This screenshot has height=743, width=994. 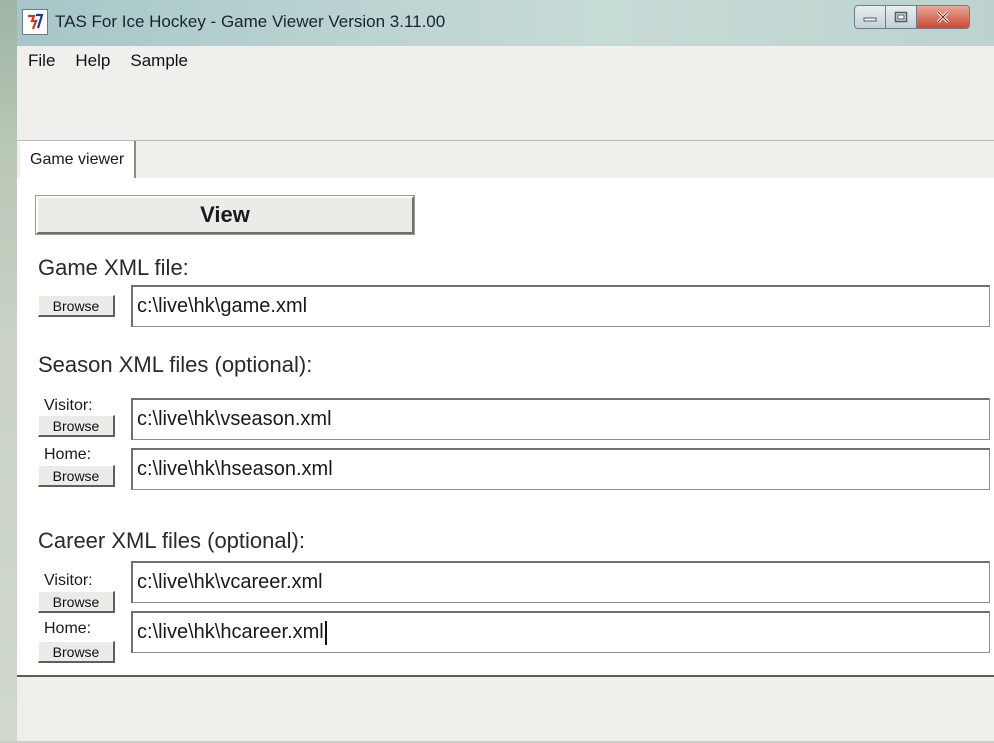 What do you see at coordinates (113, 267) in the screenshot?
I see `game-xml-label: Game XML file:` at bounding box center [113, 267].